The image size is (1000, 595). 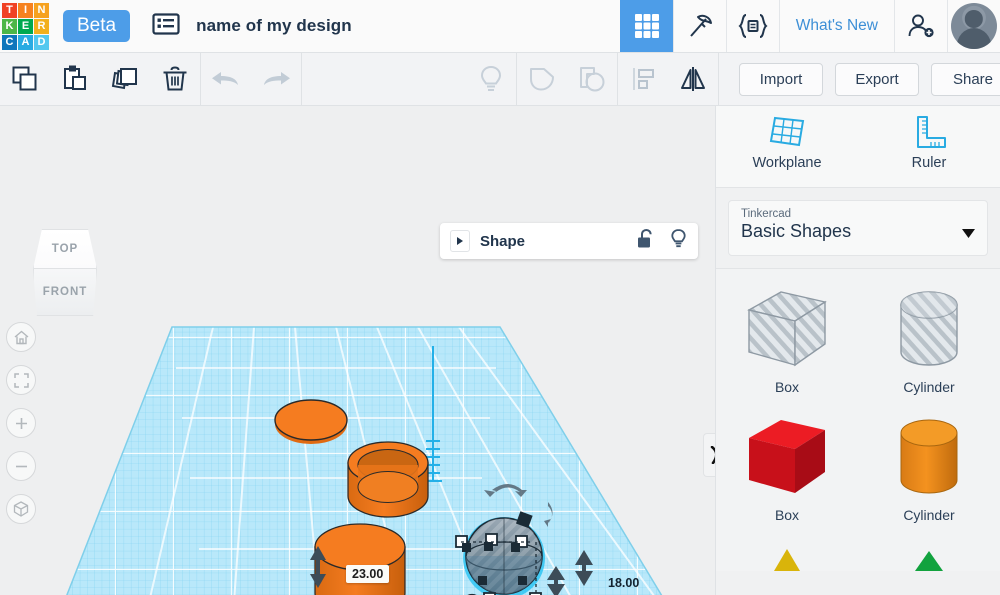 What do you see at coordinates (766, 214) in the screenshot?
I see `shape-library-owner: Tinkercad` at bounding box center [766, 214].